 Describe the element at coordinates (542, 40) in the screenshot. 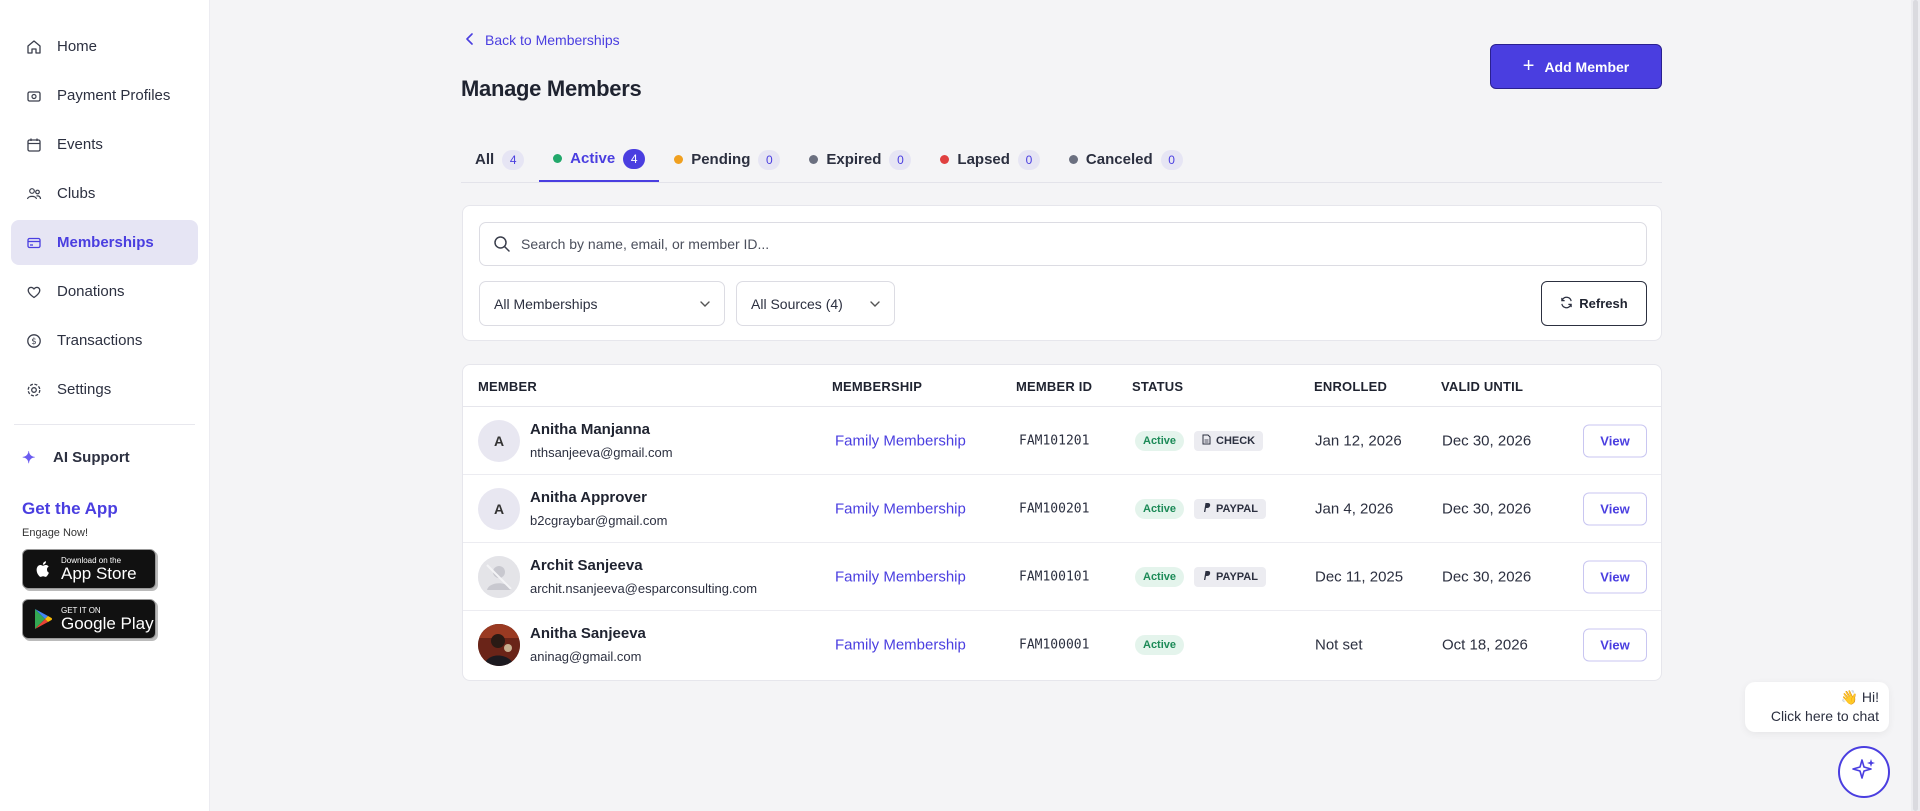

I see `back-to-memberships-link: Back to Memberships` at that location.